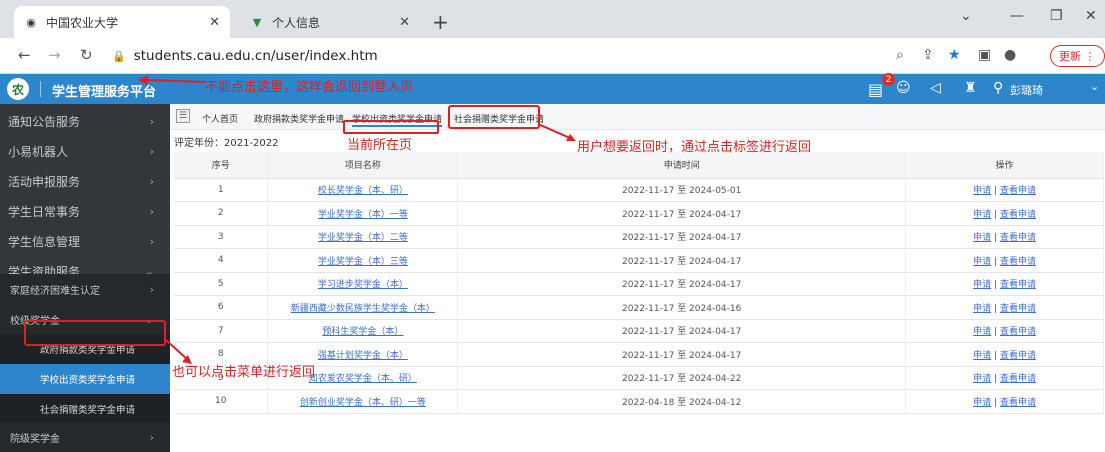 The width and height of the screenshot is (1105, 452). What do you see at coordinates (143, 80) in the screenshot?
I see `arrow-head` at bounding box center [143, 80].